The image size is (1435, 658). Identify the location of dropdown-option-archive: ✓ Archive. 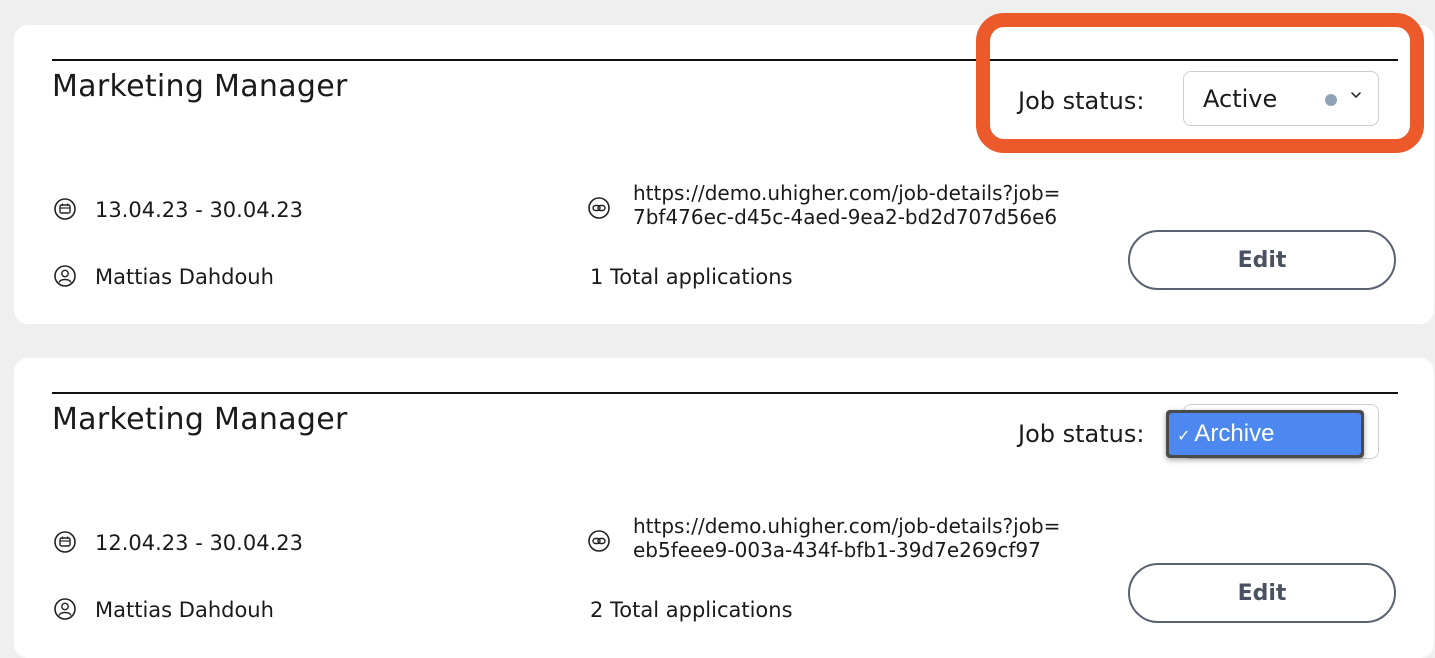
(1265, 434).